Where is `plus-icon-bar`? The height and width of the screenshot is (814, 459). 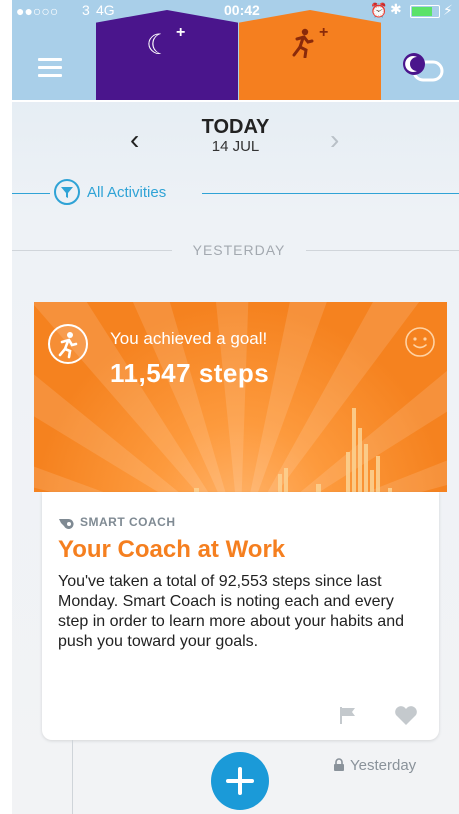
plus-icon-bar is located at coordinates (240, 781).